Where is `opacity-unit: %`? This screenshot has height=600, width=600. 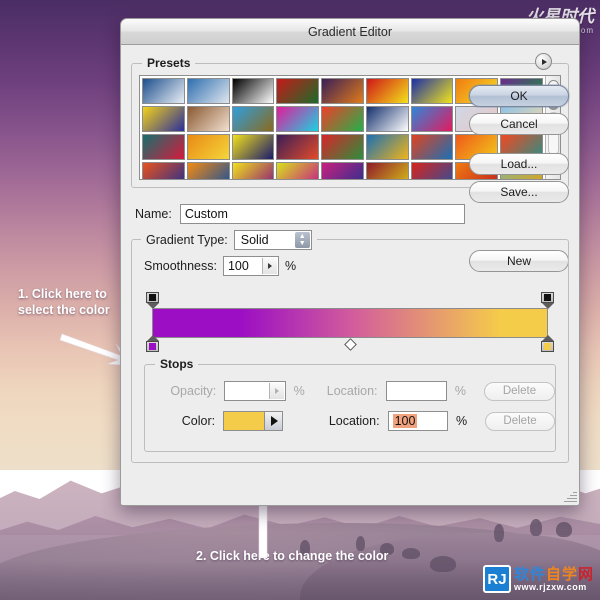 opacity-unit: % is located at coordinates (299, 391).